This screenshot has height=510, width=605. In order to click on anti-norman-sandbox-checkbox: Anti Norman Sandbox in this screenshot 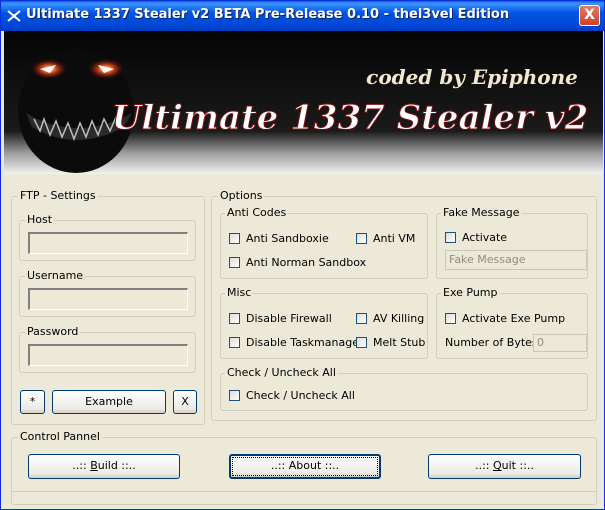, I will do `click(297, 262)`.